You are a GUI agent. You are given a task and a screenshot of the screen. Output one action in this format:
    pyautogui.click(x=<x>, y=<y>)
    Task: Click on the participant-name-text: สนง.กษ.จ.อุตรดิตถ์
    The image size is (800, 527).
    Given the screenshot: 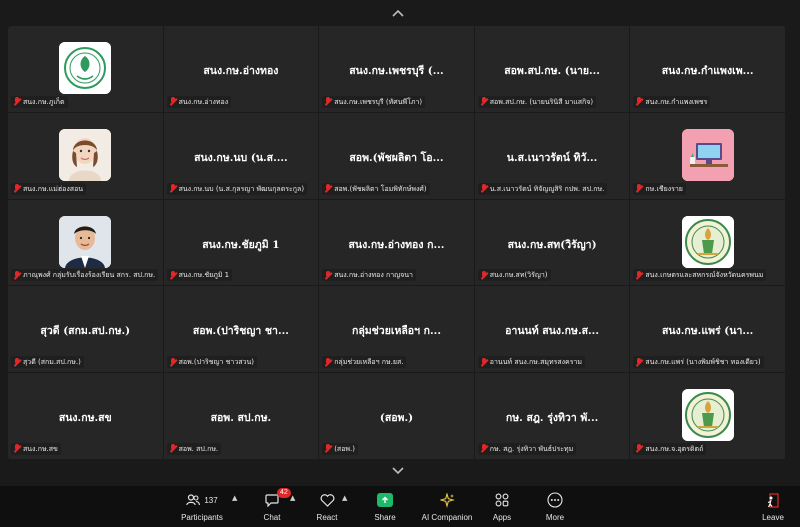 What is the action you would take?
    pyautogui.click(x=674, y=448)
    